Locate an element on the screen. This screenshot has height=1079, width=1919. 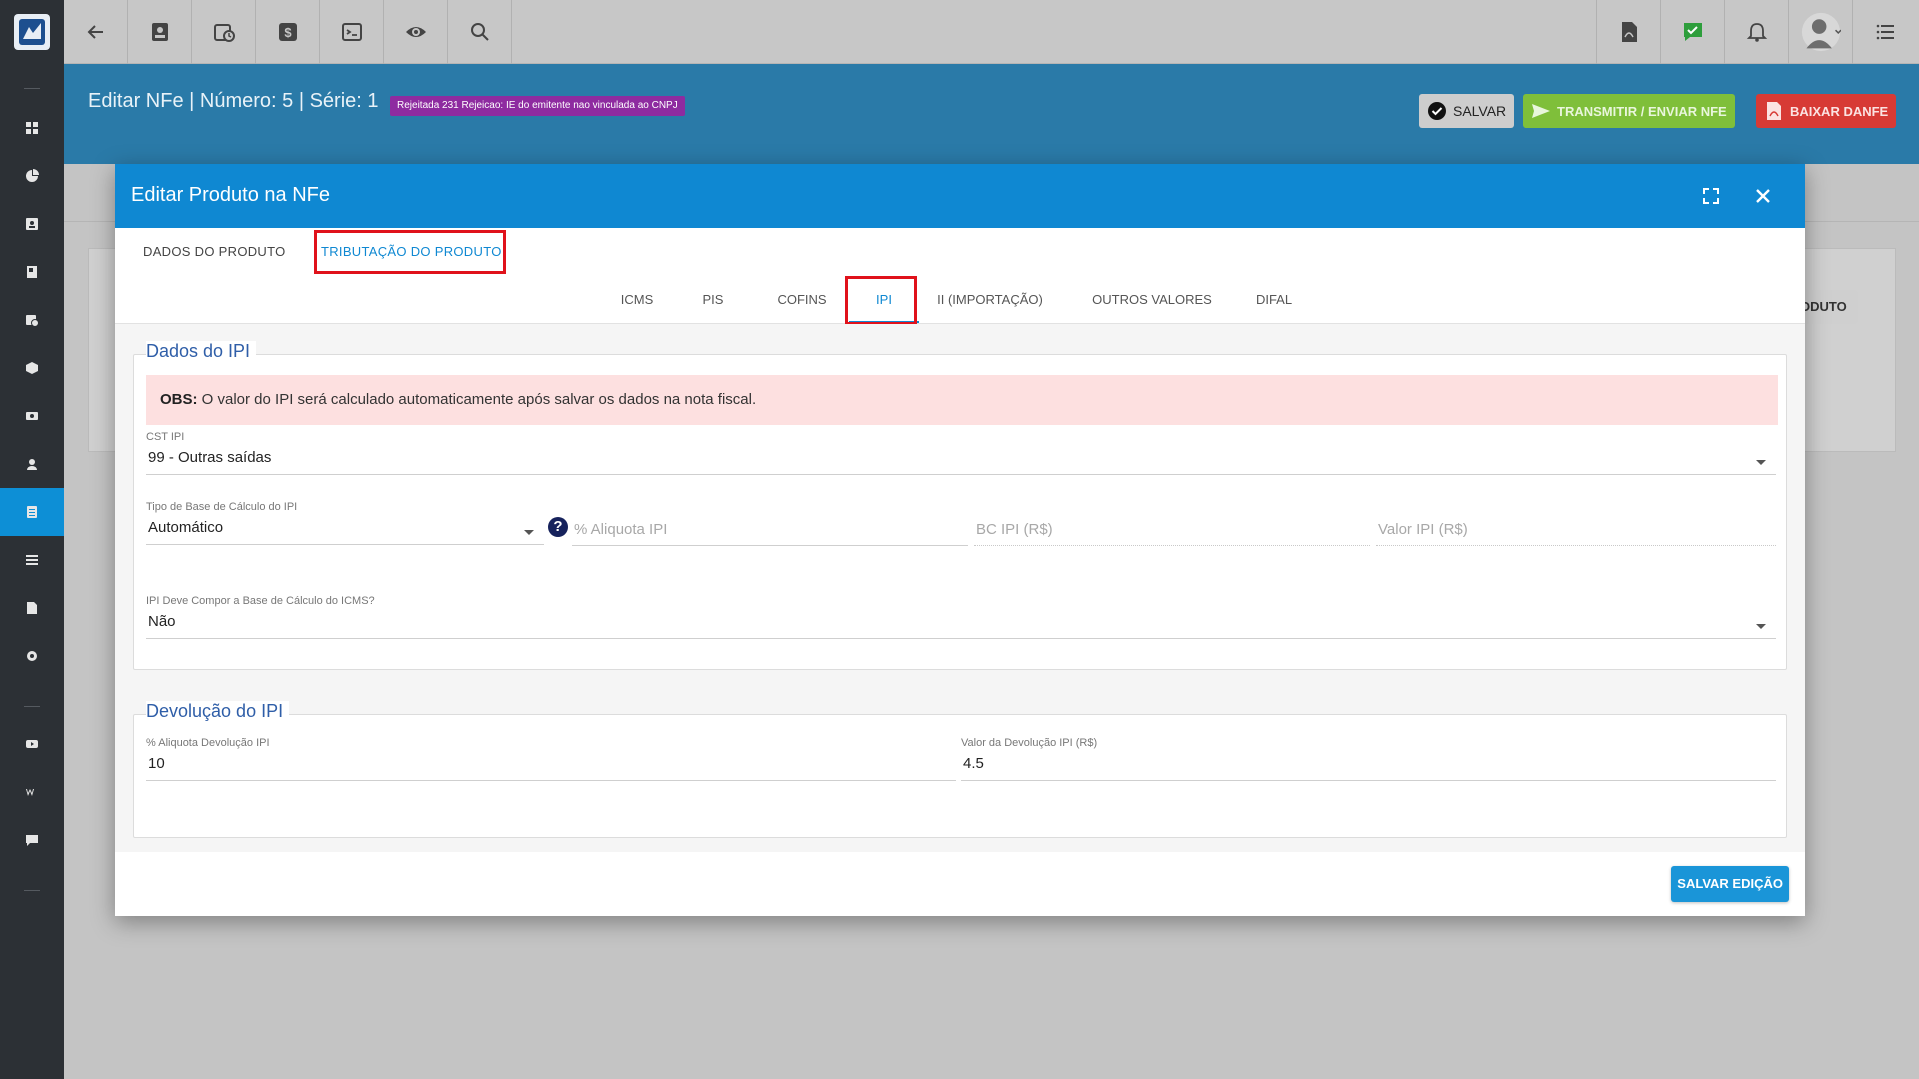
video-icon is located at coordinates (32, 744).